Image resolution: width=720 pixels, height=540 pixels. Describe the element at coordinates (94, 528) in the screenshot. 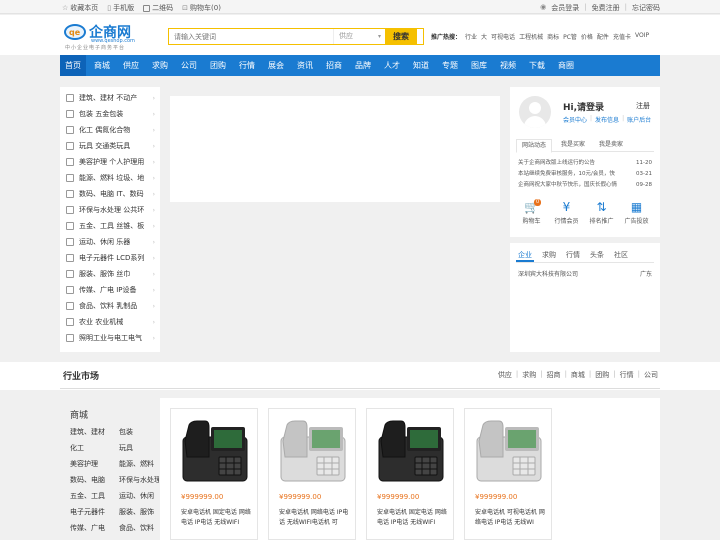

I see `mall-category-item: 传媒、广电` at that location.